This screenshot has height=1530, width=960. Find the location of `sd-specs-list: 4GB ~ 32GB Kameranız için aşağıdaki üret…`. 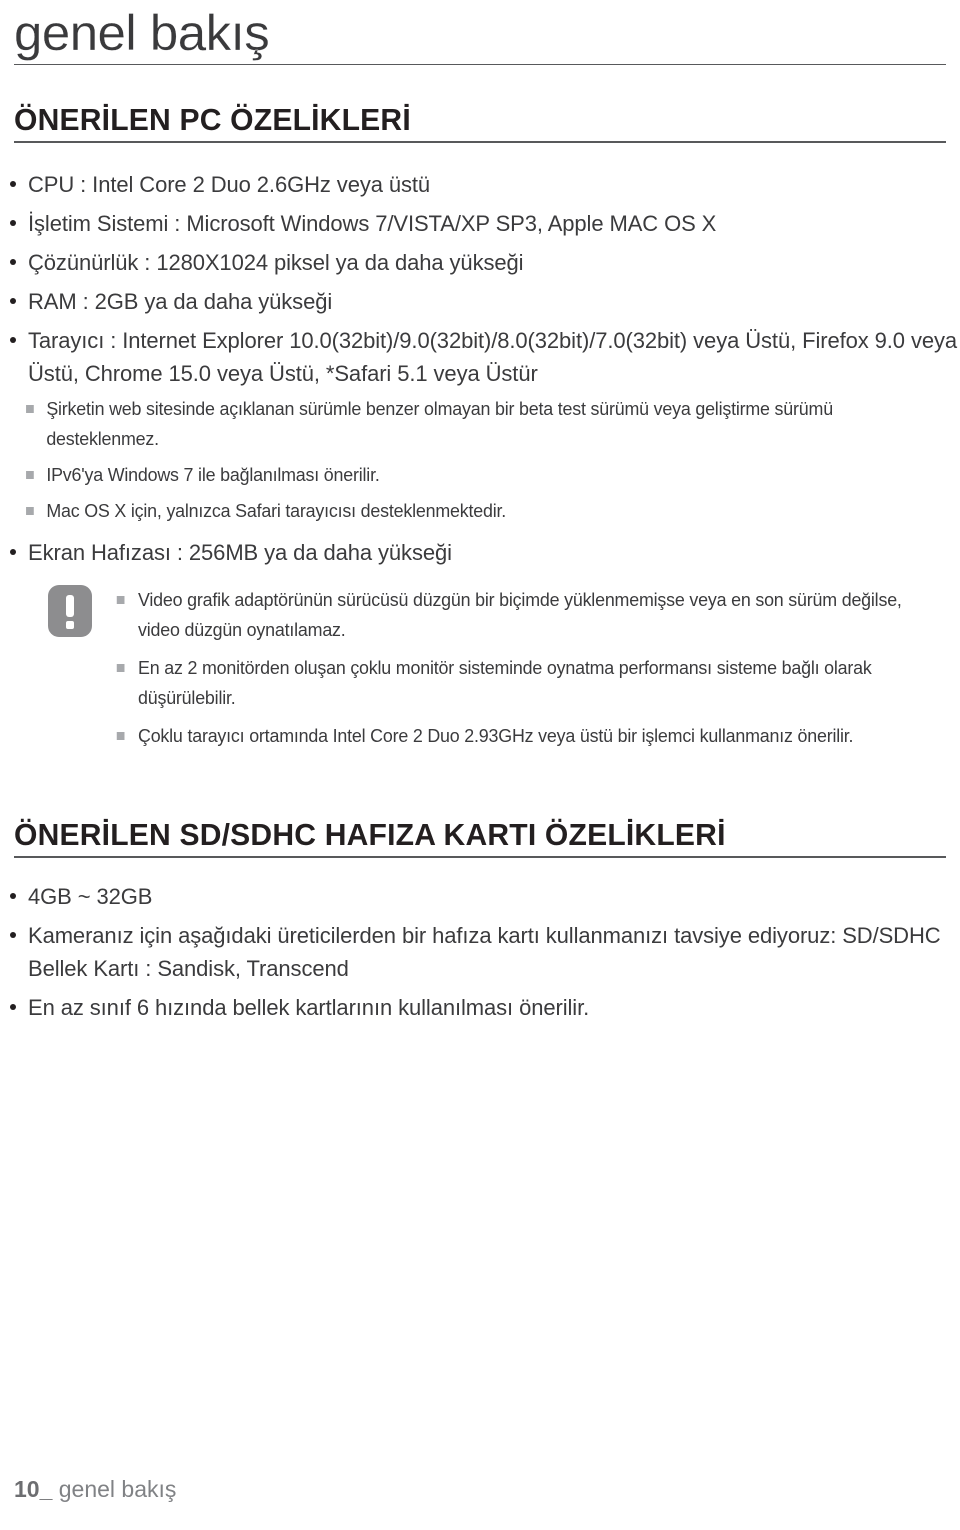

sd-specs-list: 4GB ~ 32GB Kameranız için aşağıdaki üret… is located at coordinates (480, 955).